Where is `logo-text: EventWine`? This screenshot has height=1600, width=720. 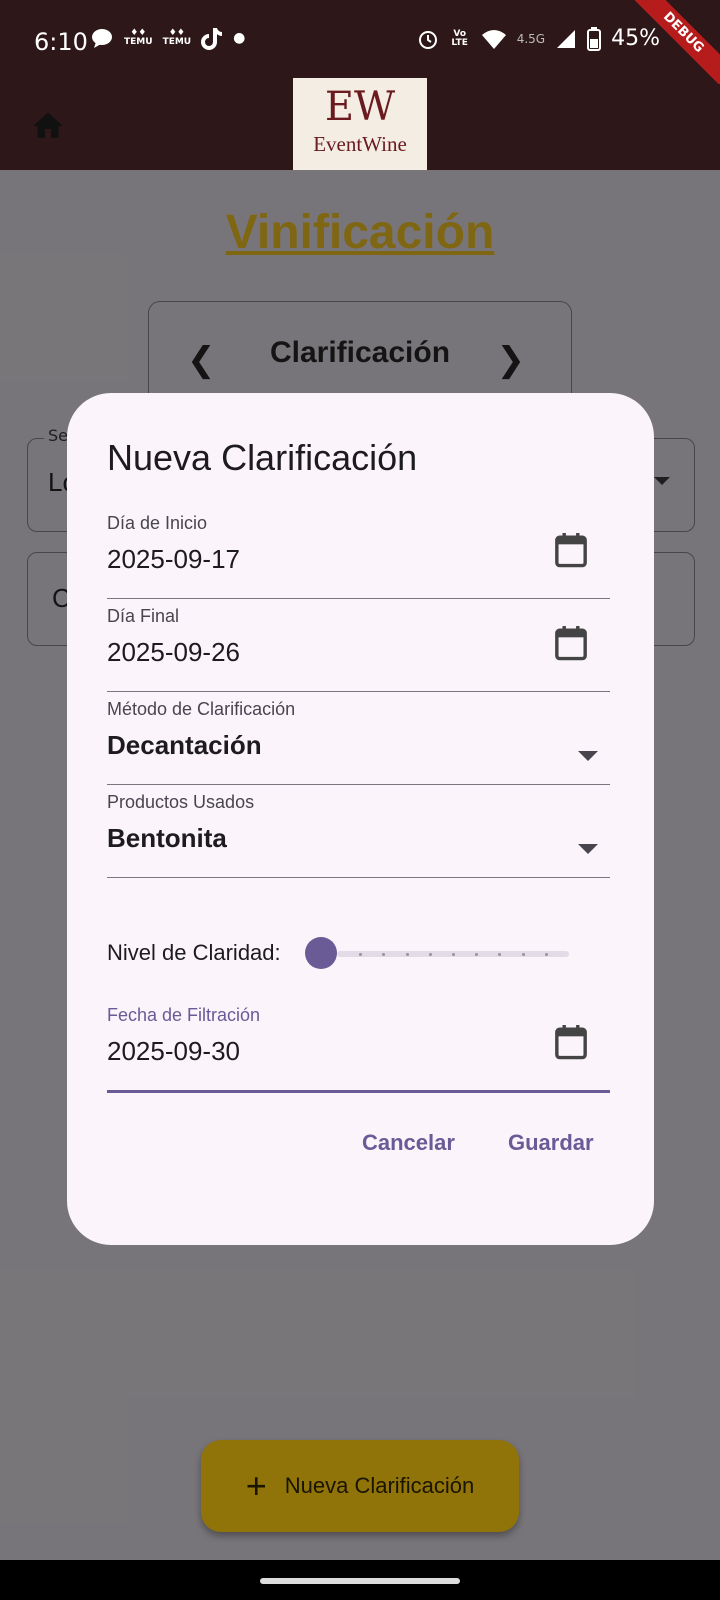
logo-text: EventWine is located at coordinates (360, 144).